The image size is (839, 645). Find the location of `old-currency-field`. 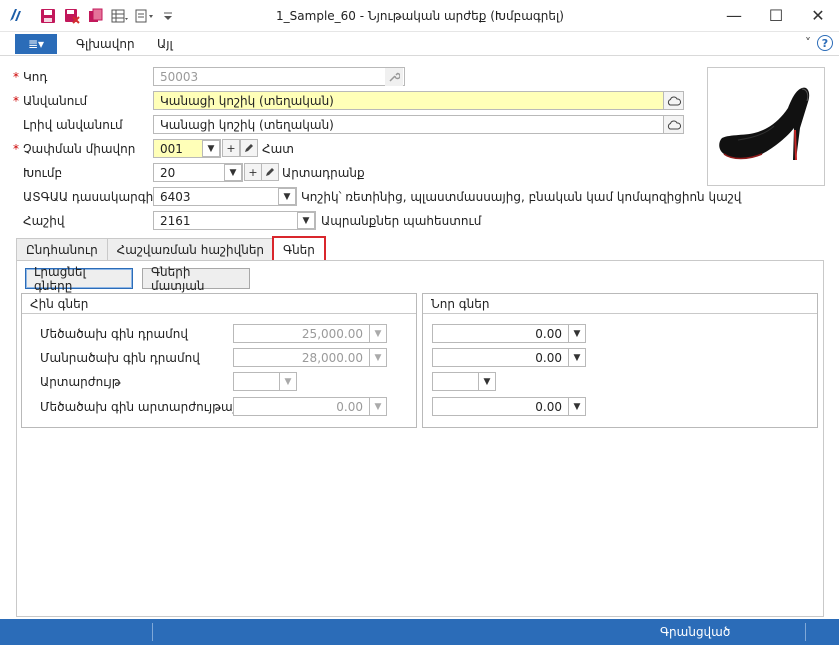

old-currency-field is located at coordinates (256, 381).